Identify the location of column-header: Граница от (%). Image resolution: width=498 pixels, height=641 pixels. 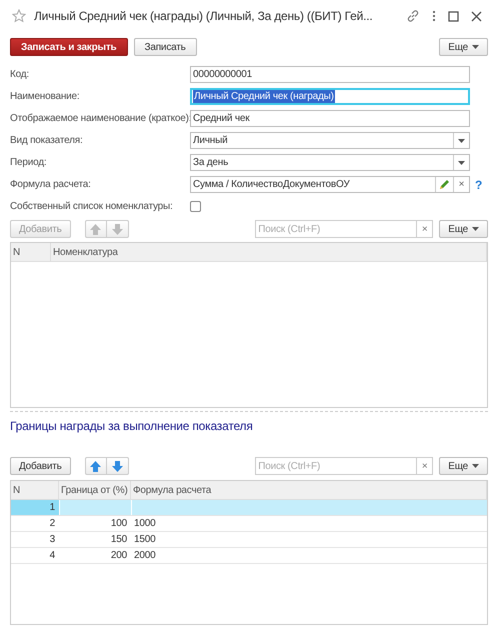
(95, 490).